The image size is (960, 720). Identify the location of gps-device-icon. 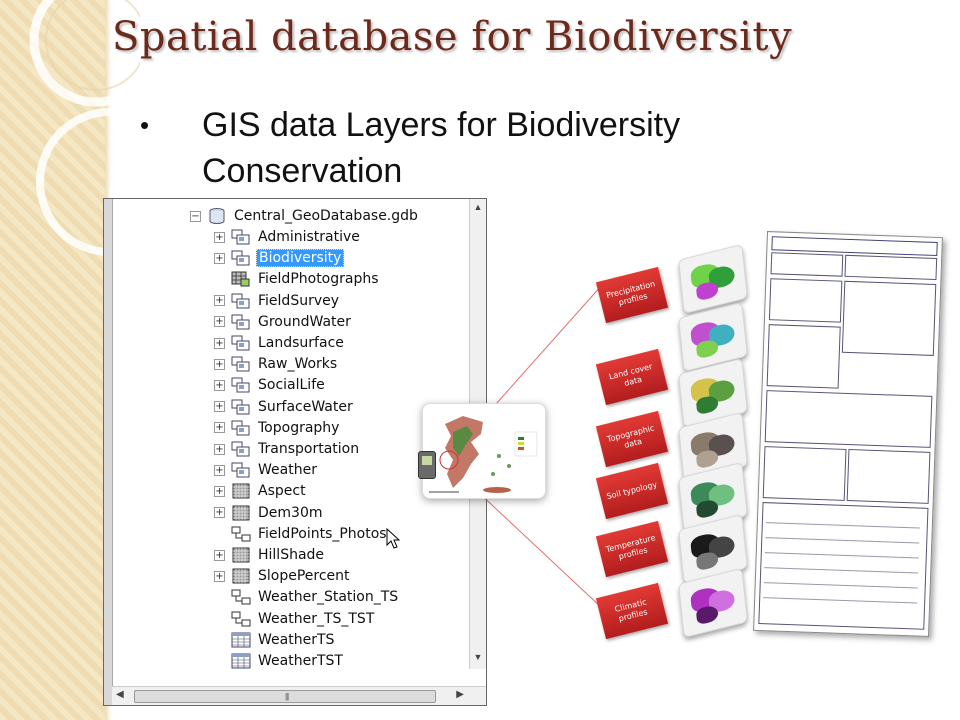
(427, 465).